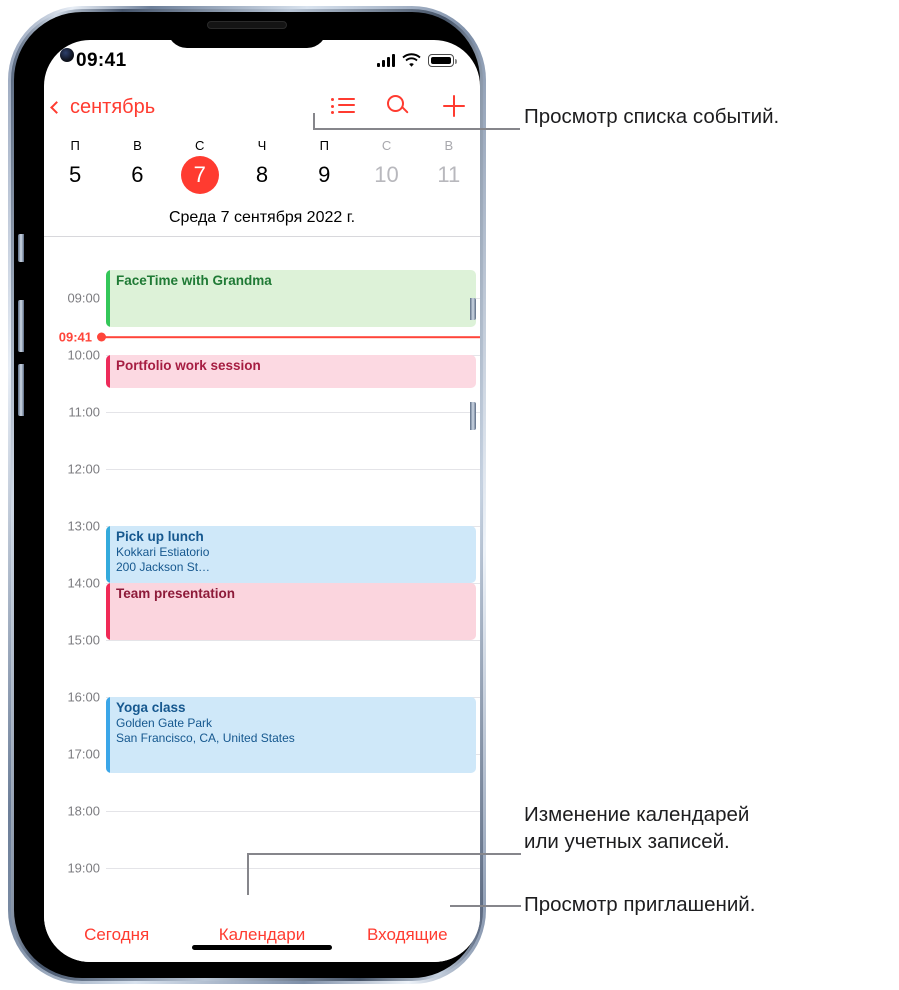 The image size is (899, 990). Describe the element at coordinates (83, 868) in the screenshot. I see `hour-label: 19:00` at that location.